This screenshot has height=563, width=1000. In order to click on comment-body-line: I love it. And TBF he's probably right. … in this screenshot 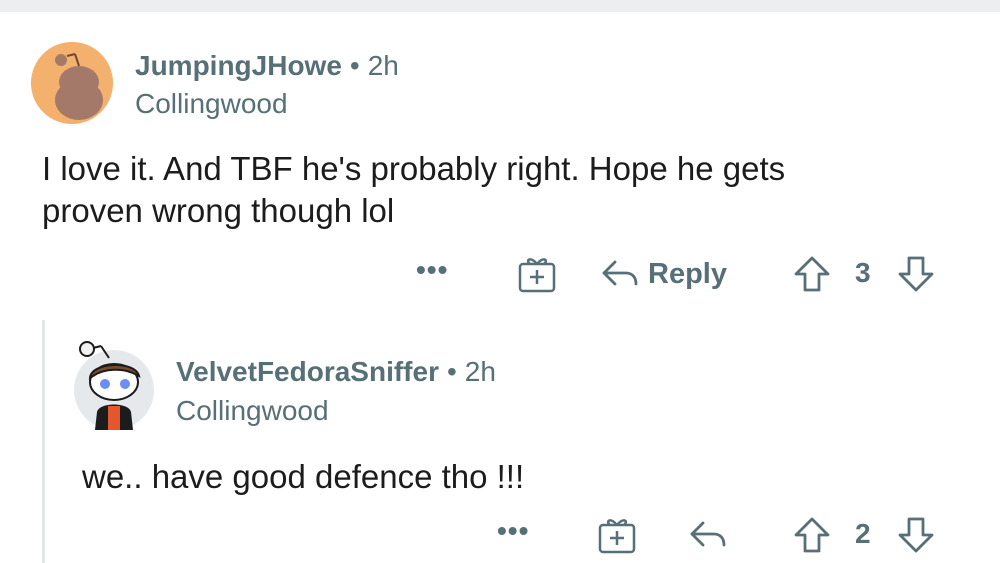, I will do `click(414, 168)`.